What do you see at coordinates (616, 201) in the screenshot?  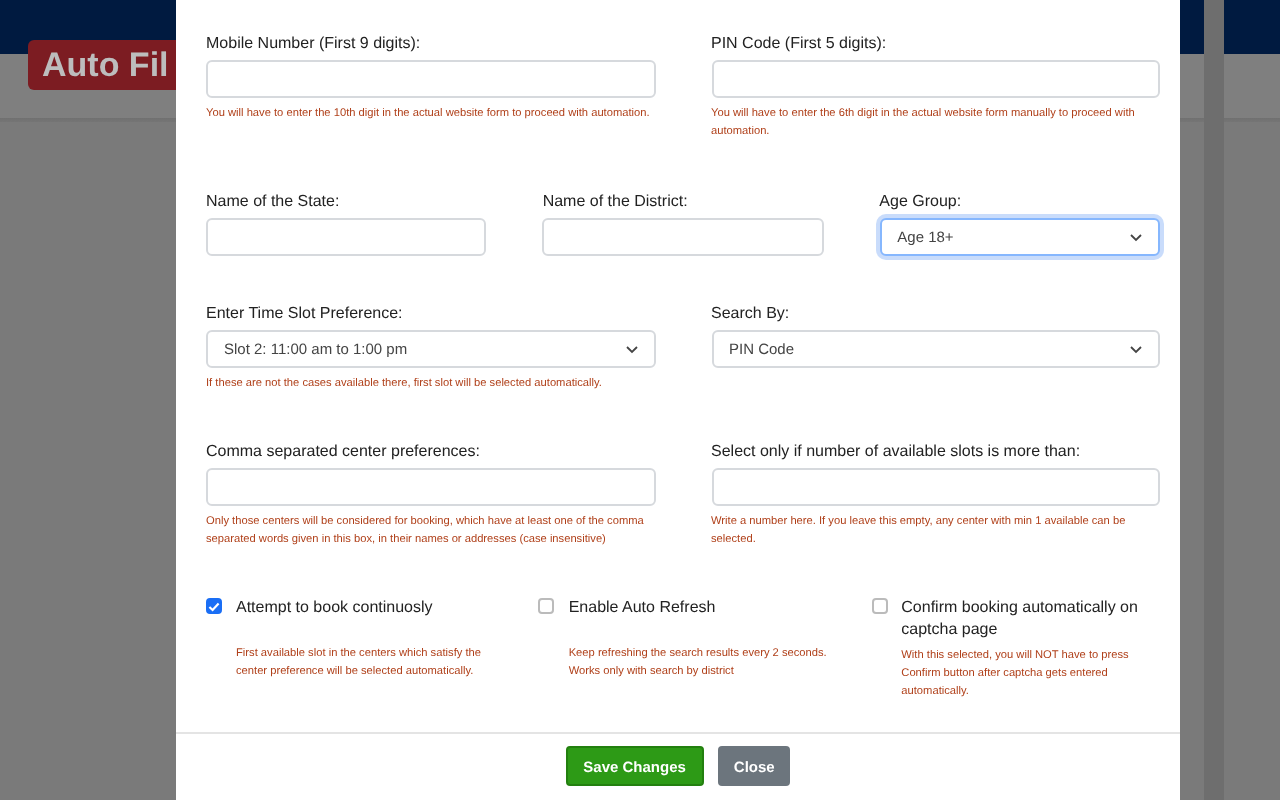 I see `field-label: Name of the District:` at bounding box center [616, 201].